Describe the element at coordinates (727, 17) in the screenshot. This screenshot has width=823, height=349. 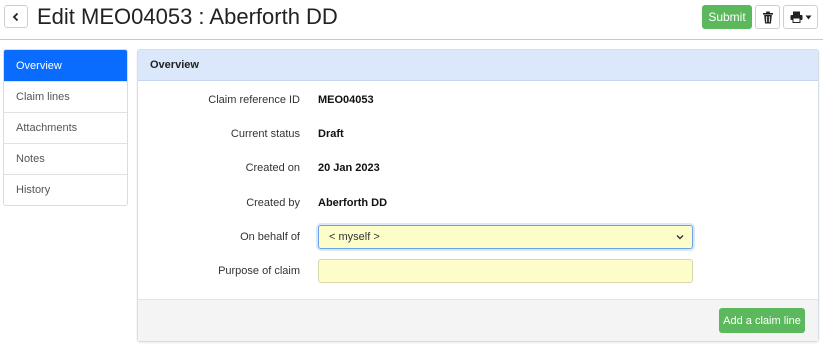
I see `submit-button: Submit` at that location.